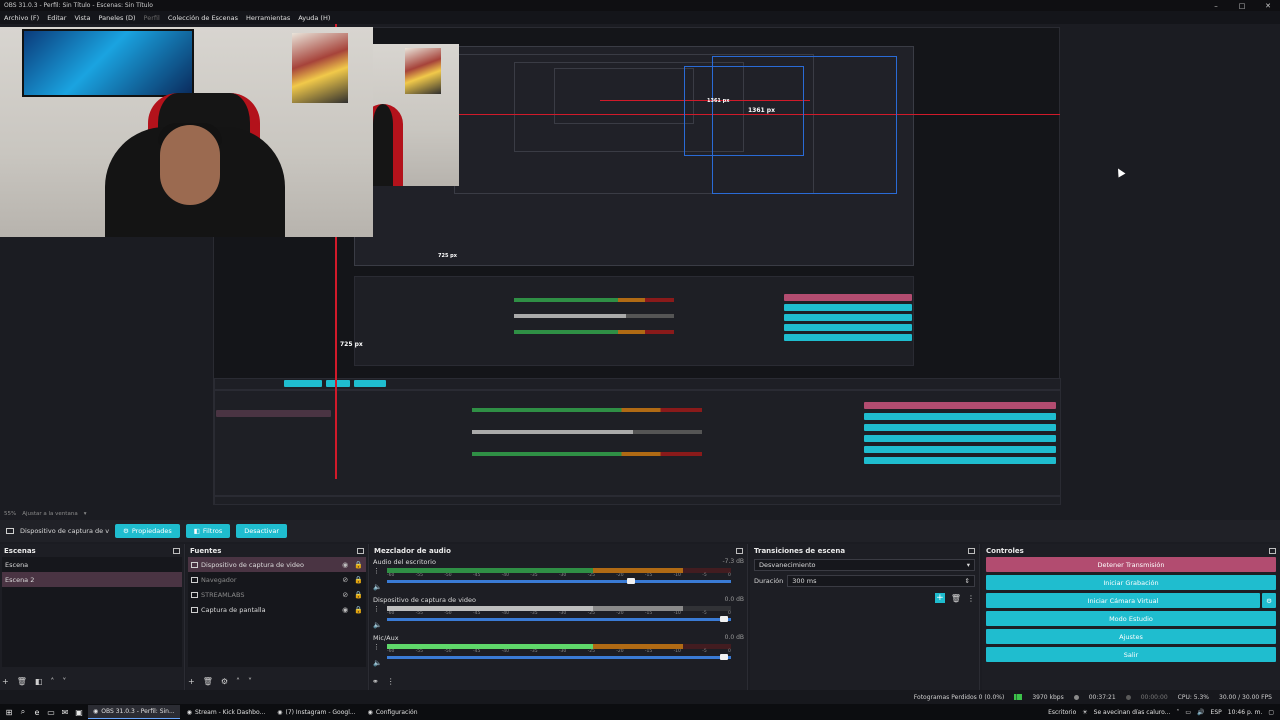 The image size is (1280, 720). What do you see at coordinates (1131, 564) in the screenshot?
I see `control-button: Detener Transmisión` at bounding box center [1131, 564].